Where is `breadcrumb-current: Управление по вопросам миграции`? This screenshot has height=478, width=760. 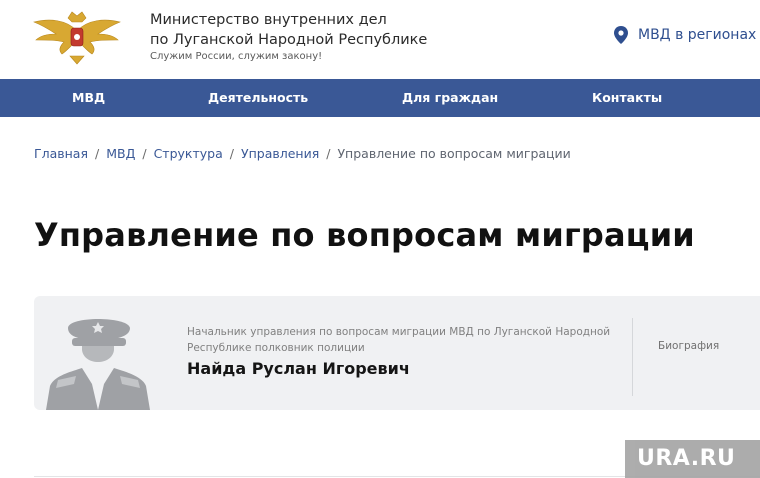
breadcrumb-current: Управление по вопросам миграции is located at coordinates (454, 153).